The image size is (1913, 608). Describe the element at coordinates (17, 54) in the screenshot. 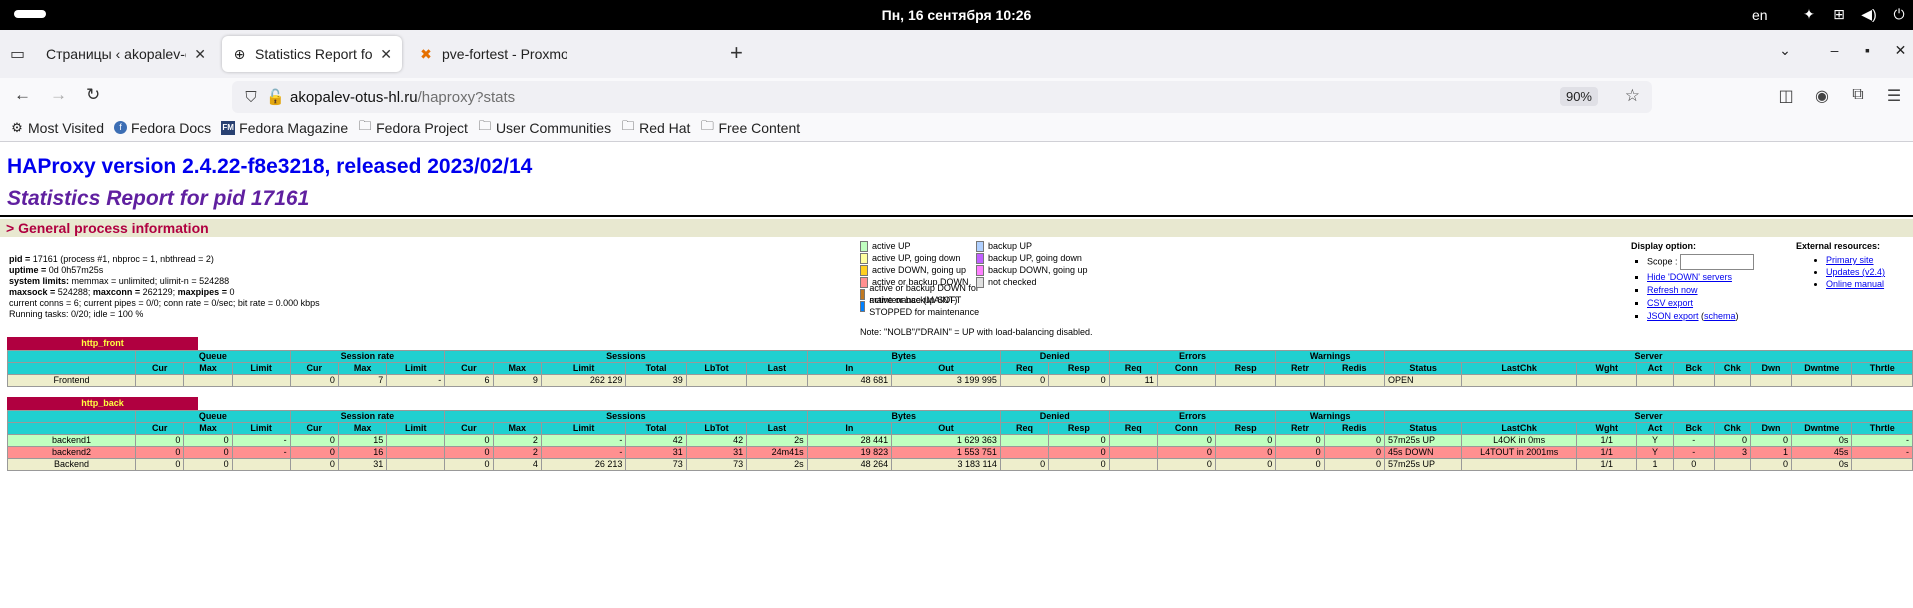

I see `firefox-view-icon: ▭` at that location.